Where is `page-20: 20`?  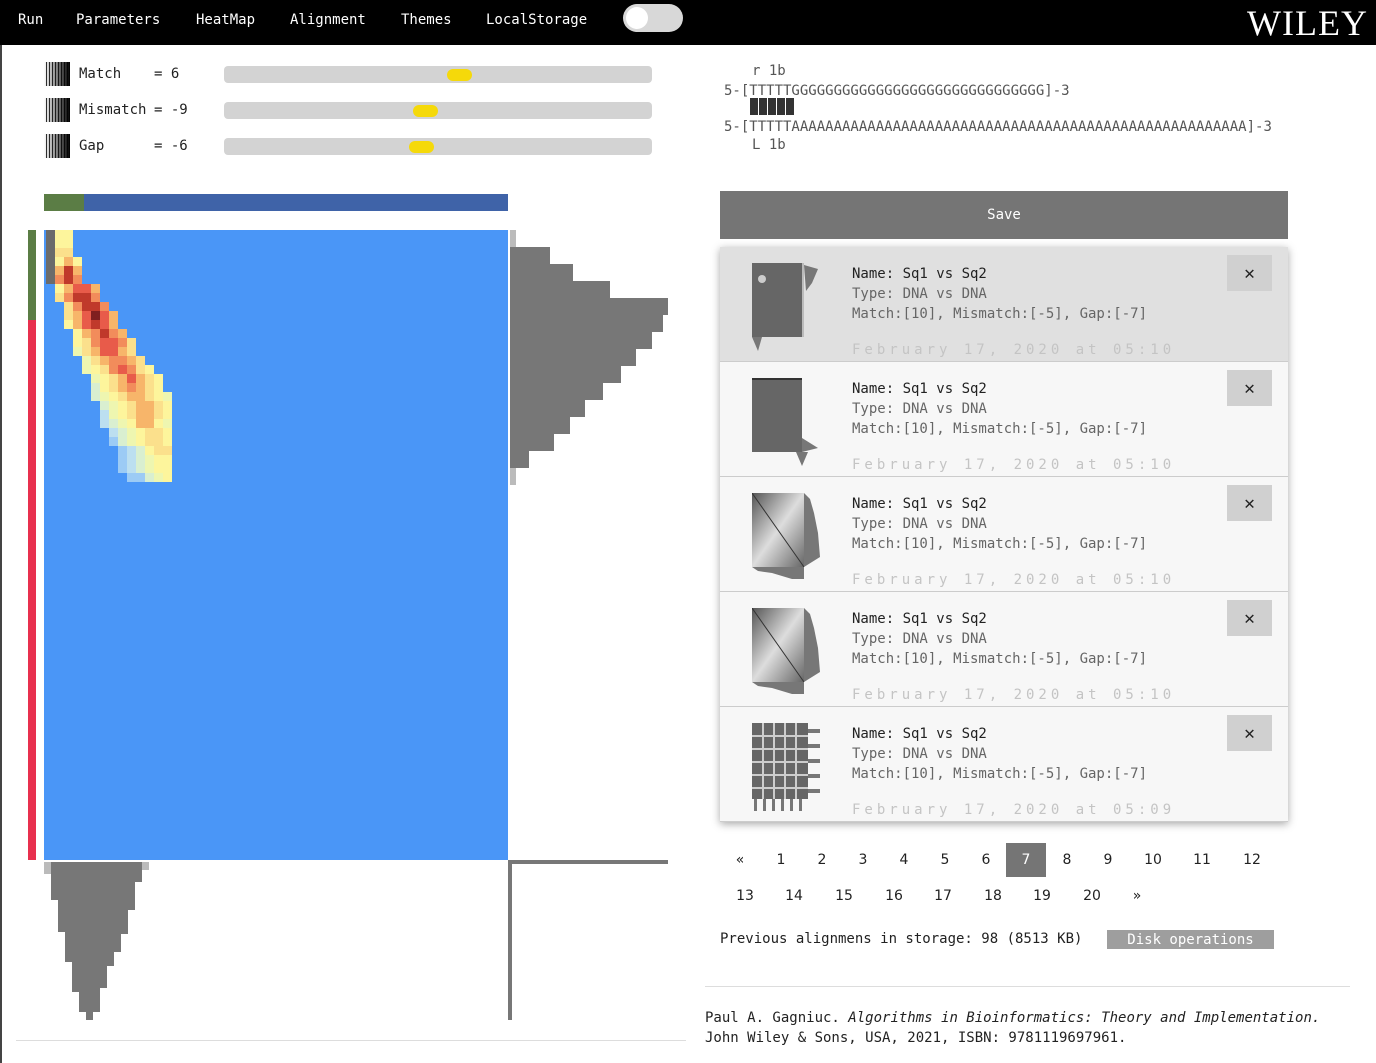 page-20: 20 is located at coordinates (1092, 896).